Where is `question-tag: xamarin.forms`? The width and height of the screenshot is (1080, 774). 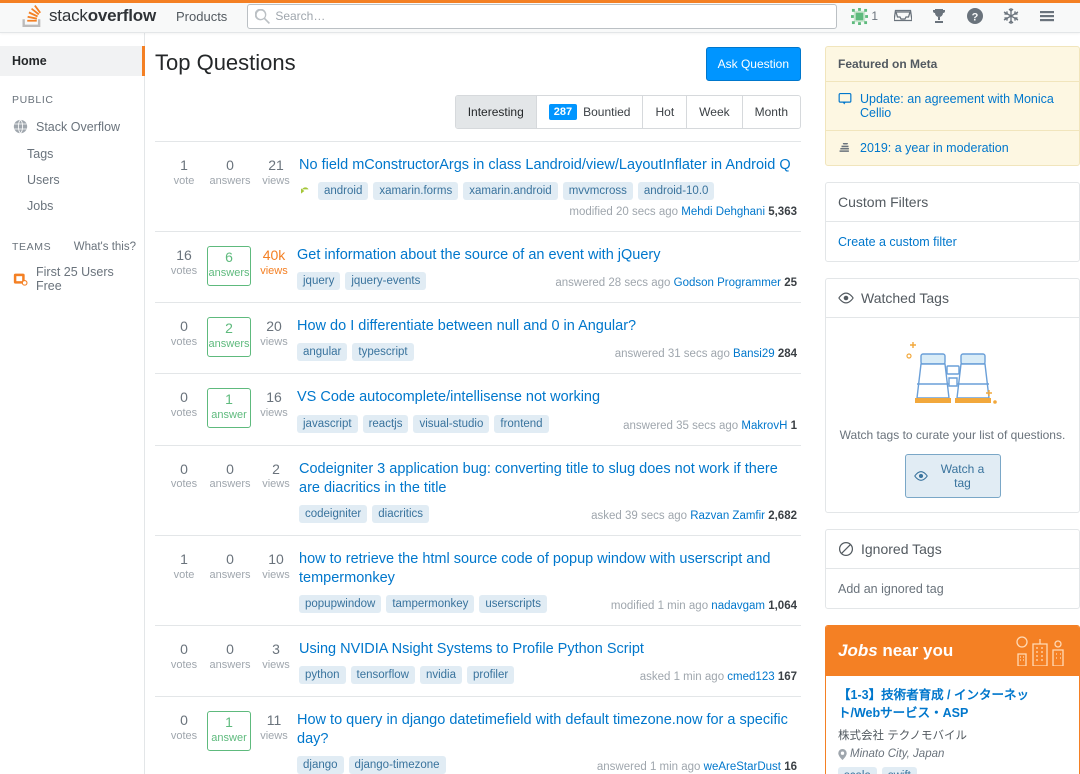
question-tag: xamarin.forms is located at coordinates (416, 191).